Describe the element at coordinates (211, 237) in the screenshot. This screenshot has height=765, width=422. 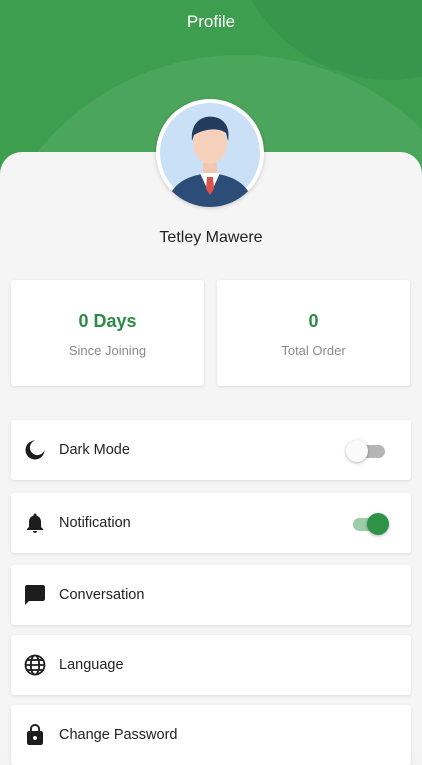
I see `user-name: Tetley Mawere` at that location.